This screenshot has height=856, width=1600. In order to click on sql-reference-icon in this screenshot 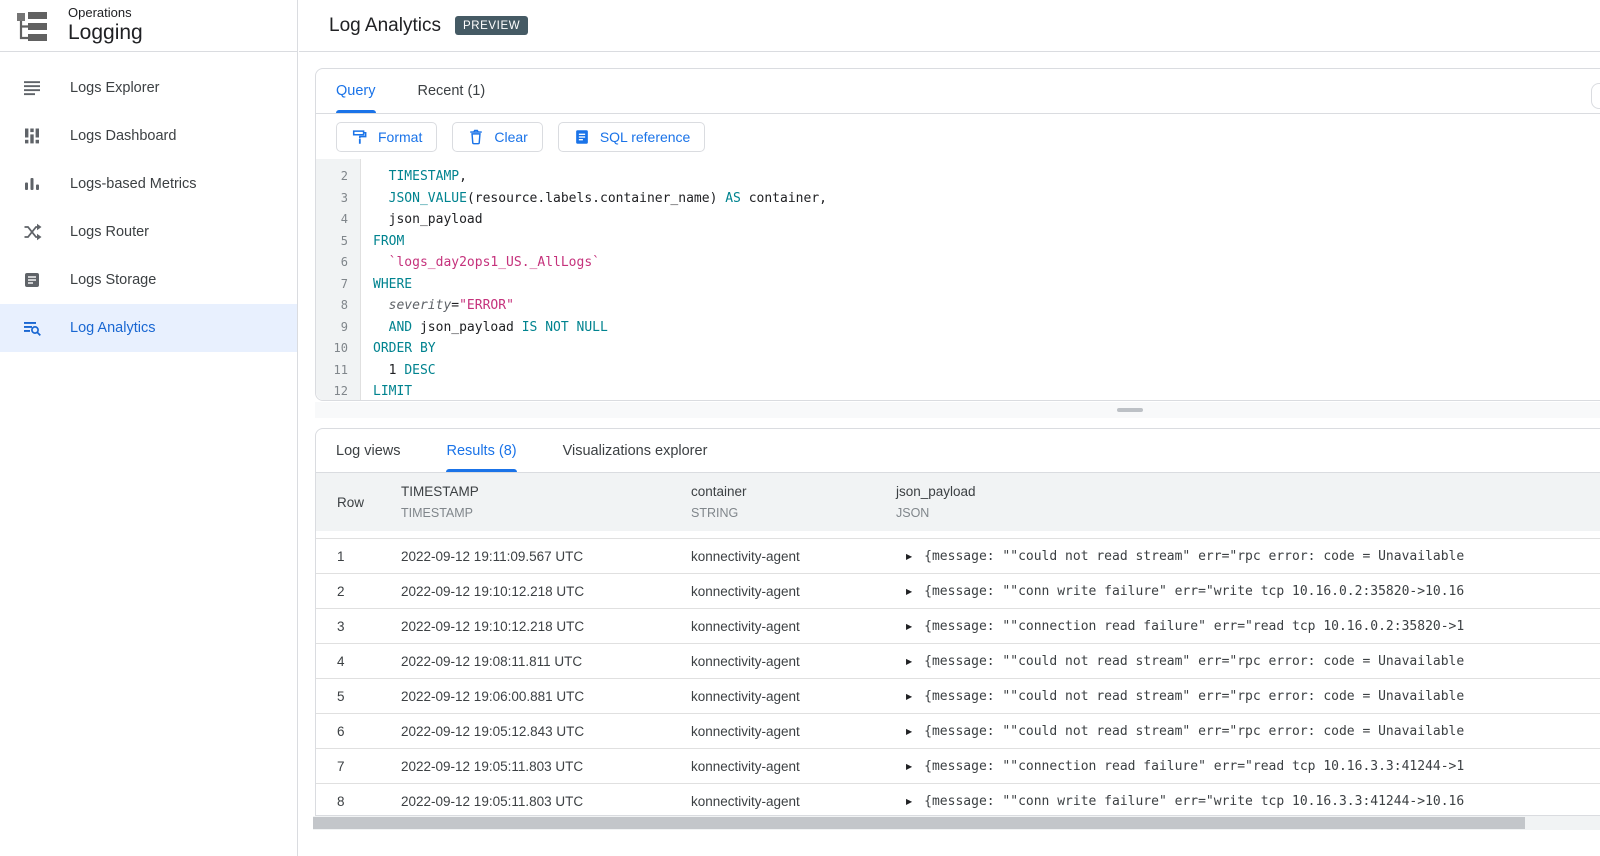, I will do `click(582, 137)`.